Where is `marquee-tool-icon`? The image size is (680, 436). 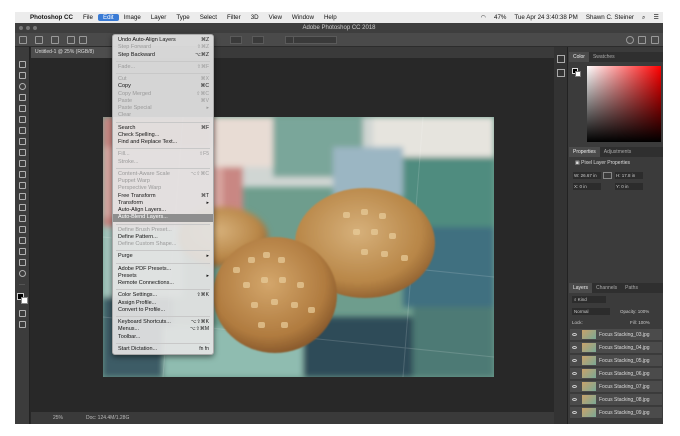 marquee-tool-icon is located at coordinates (22, 75).